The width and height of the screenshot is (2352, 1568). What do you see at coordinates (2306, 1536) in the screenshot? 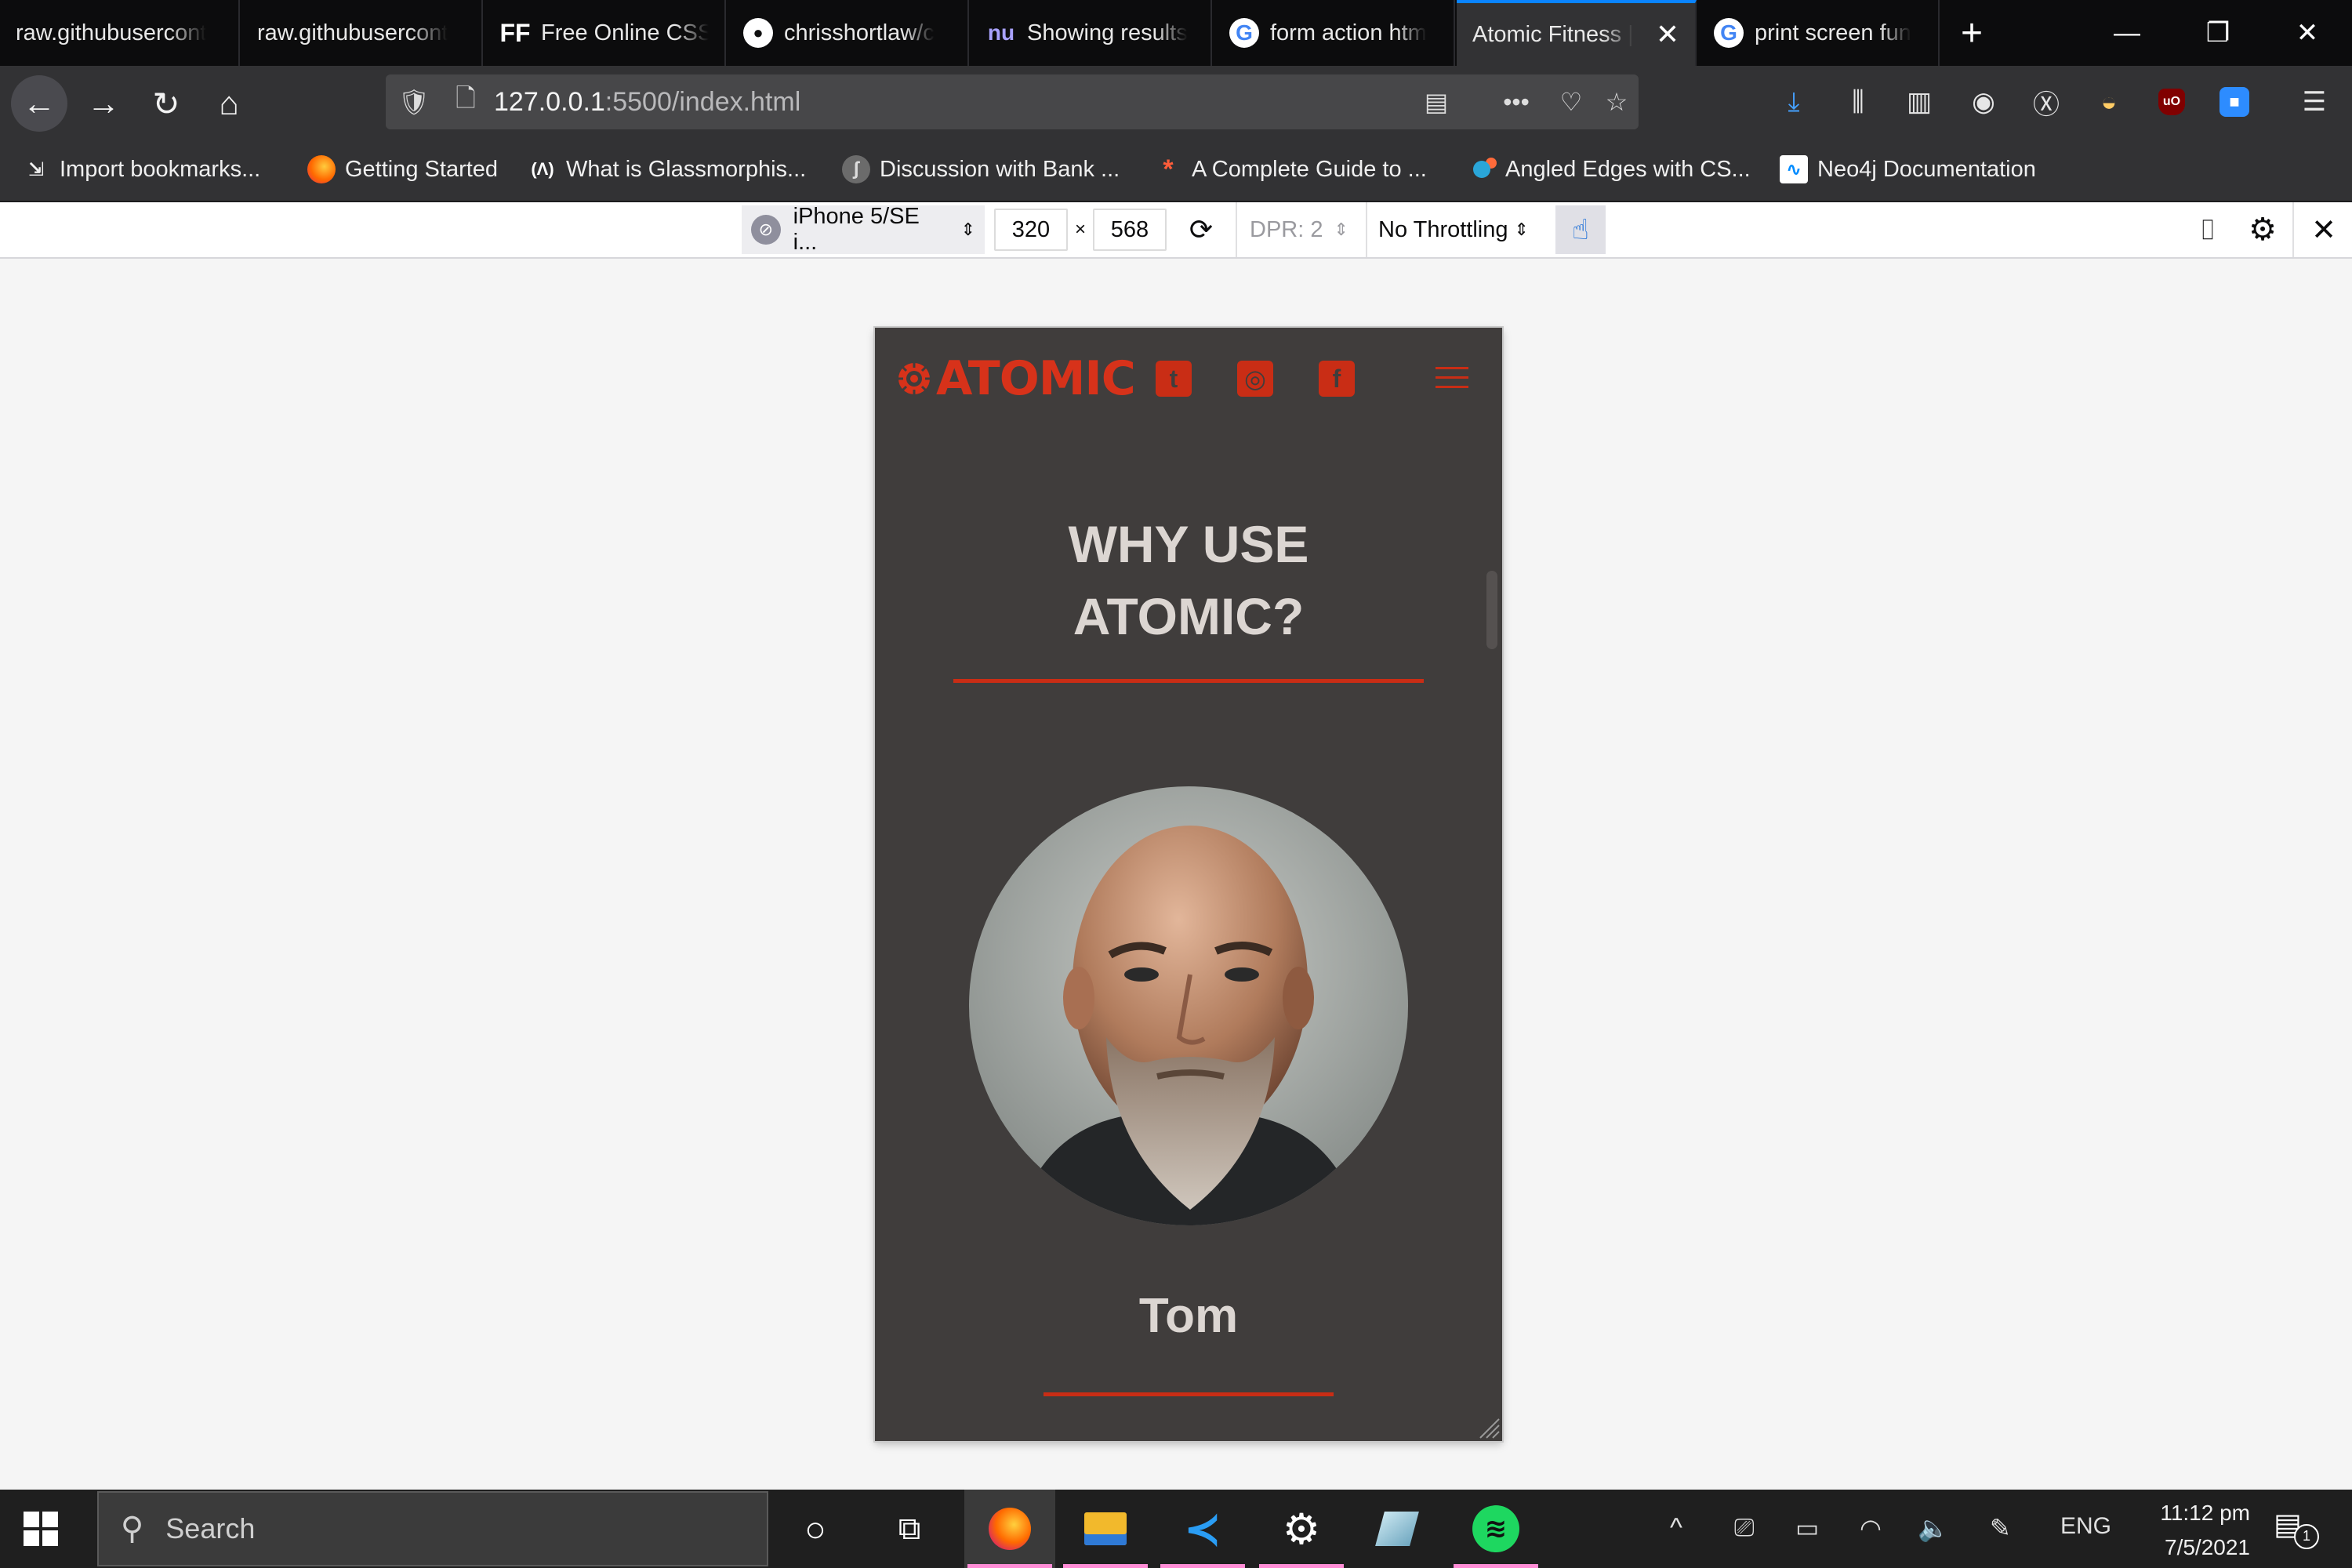
I see `notification-count-badge: 1` at bounding box center [2306, 1536].